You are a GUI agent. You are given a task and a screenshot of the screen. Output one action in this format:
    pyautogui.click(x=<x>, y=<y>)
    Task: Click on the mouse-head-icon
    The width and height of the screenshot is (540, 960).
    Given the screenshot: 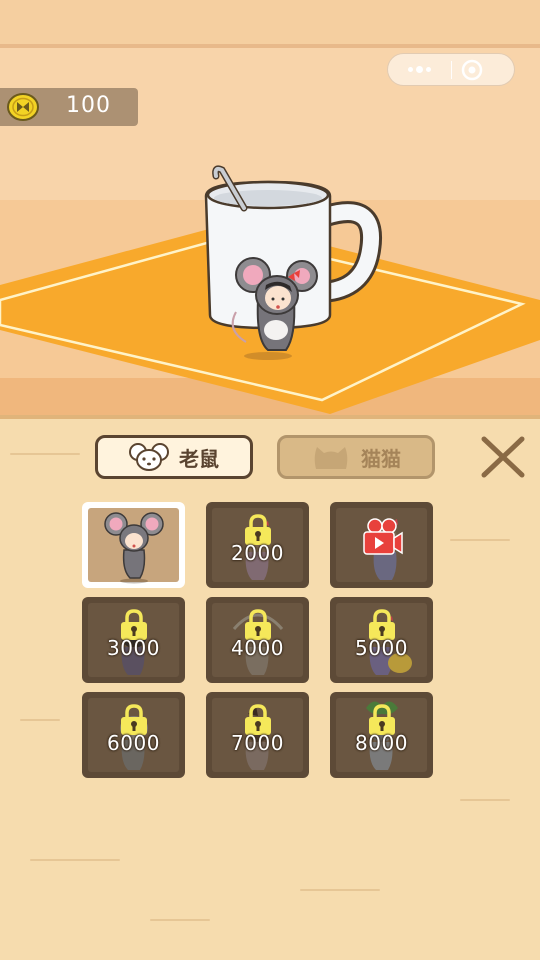 What is the action you would take?
    pyautogui.click(x=149, y=457)
    